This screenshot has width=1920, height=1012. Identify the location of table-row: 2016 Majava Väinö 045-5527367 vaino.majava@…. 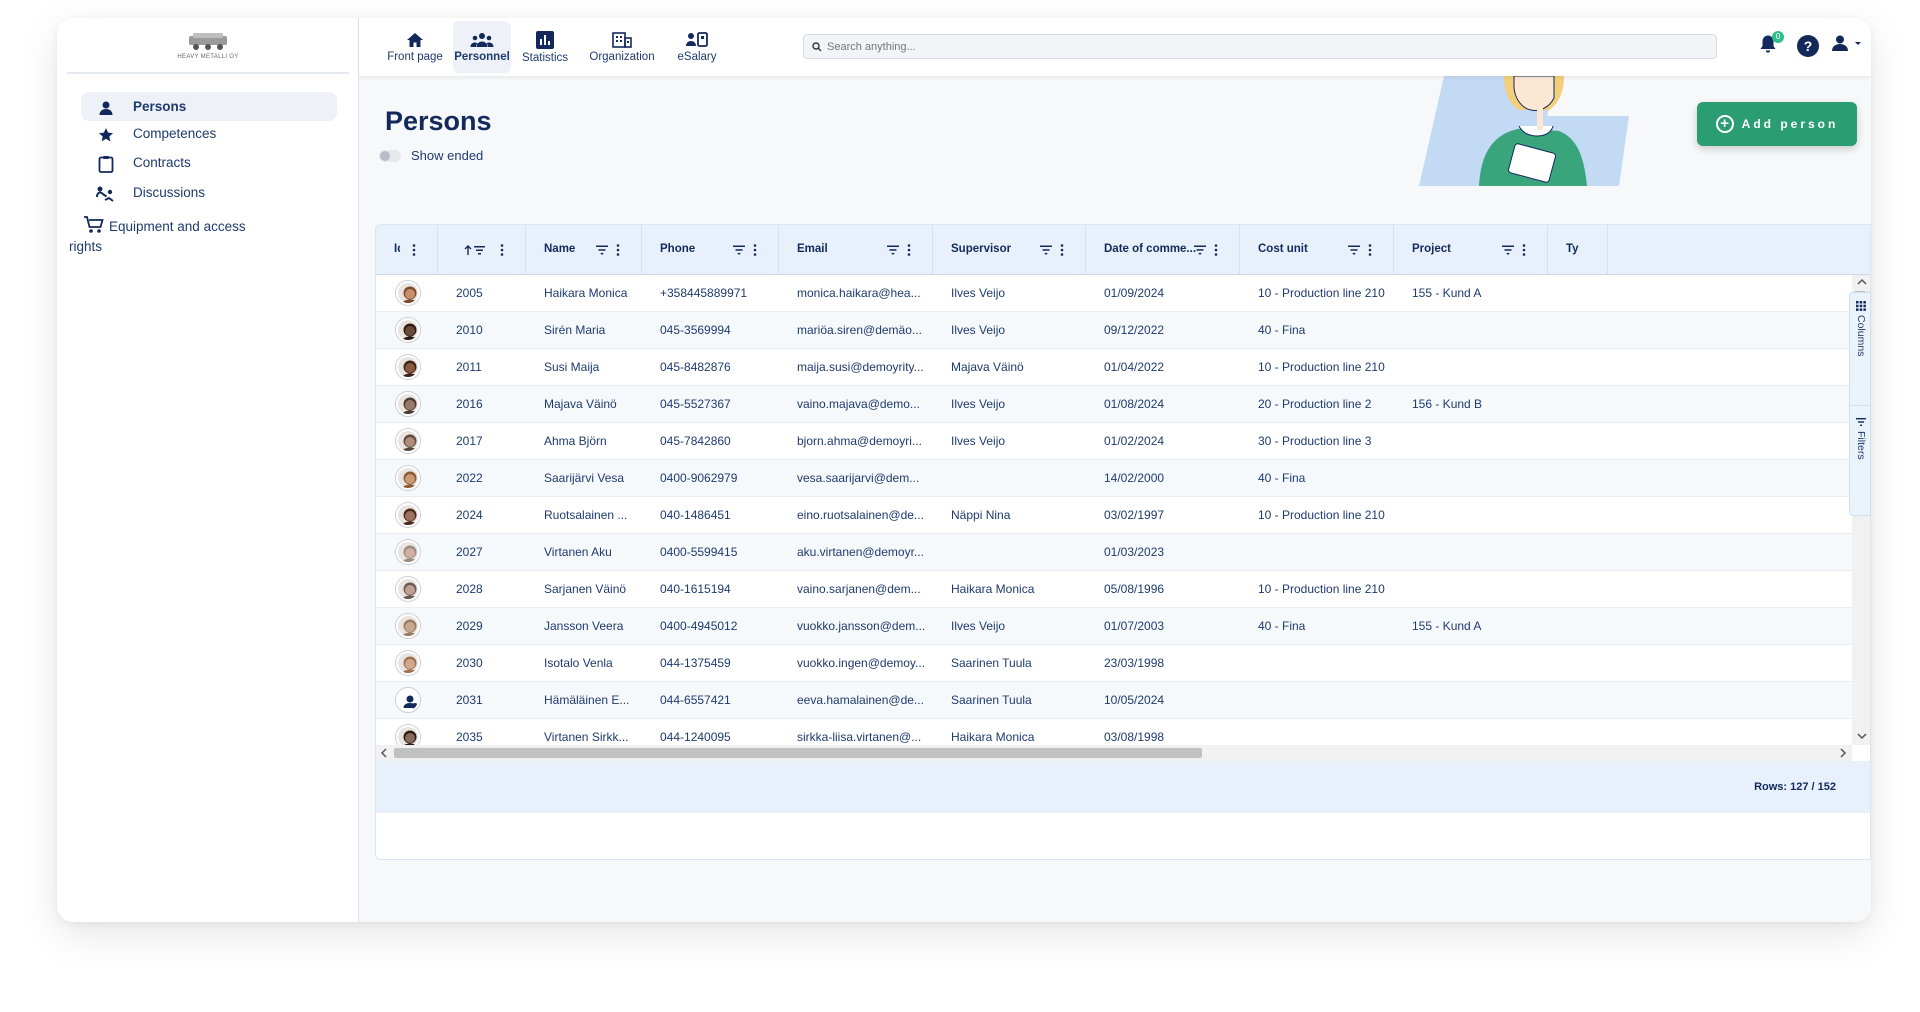
(1114, 404).